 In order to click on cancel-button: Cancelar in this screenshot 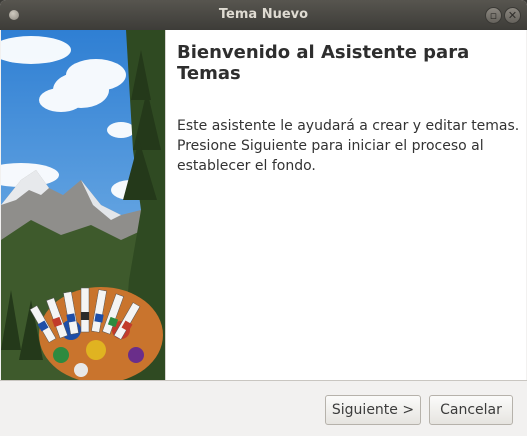, I will do `click(471, 410)`.